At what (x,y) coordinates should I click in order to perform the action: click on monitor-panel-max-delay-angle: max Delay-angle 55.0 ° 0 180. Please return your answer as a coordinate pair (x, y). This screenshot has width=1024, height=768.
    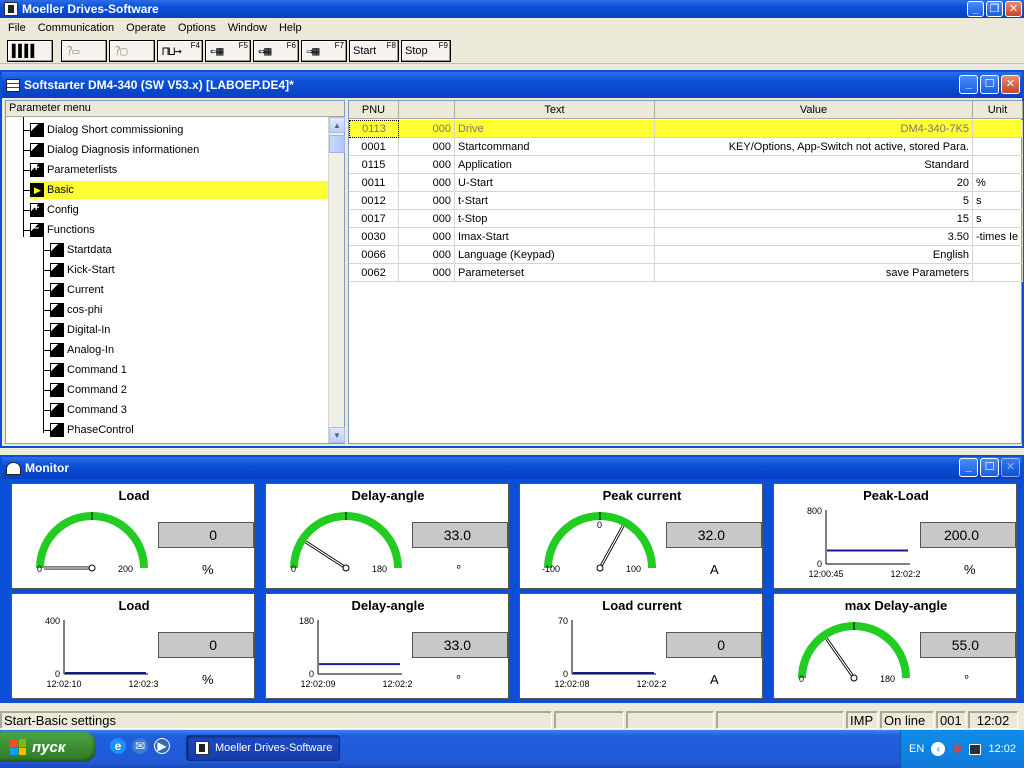
    Looking at the image, I should click on (895, 646).